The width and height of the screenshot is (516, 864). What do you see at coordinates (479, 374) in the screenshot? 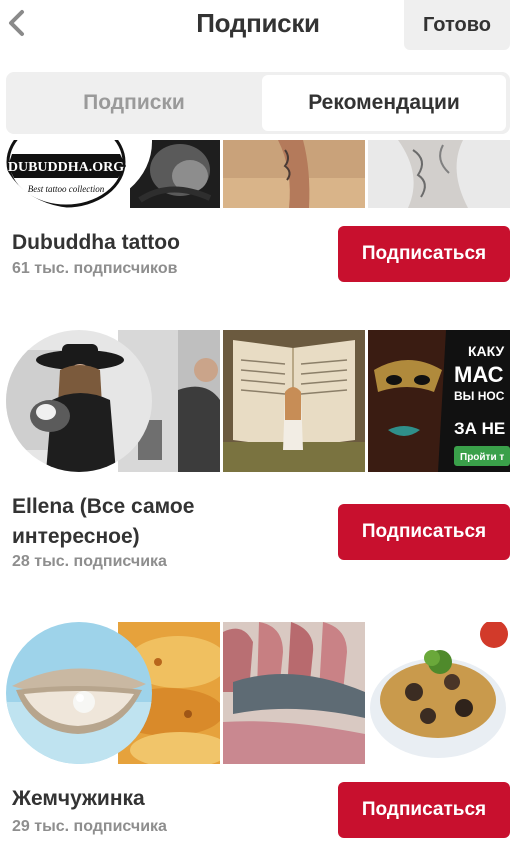
I see `svg-text: МАС` at bounding box center [479, 374].